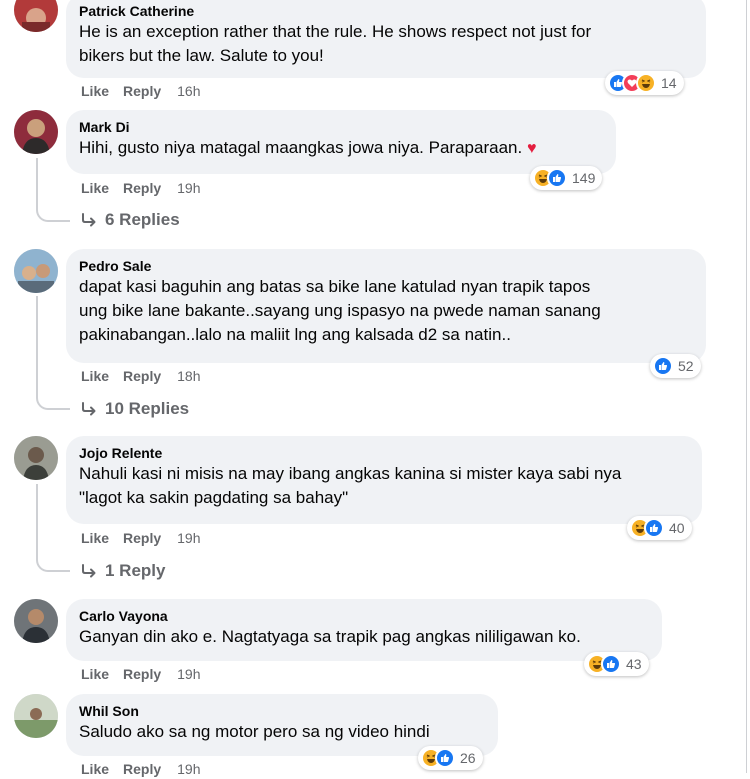 This screenshot has width=750, height=779. I want to click on reaction-summary: 40, so click(659, 528).